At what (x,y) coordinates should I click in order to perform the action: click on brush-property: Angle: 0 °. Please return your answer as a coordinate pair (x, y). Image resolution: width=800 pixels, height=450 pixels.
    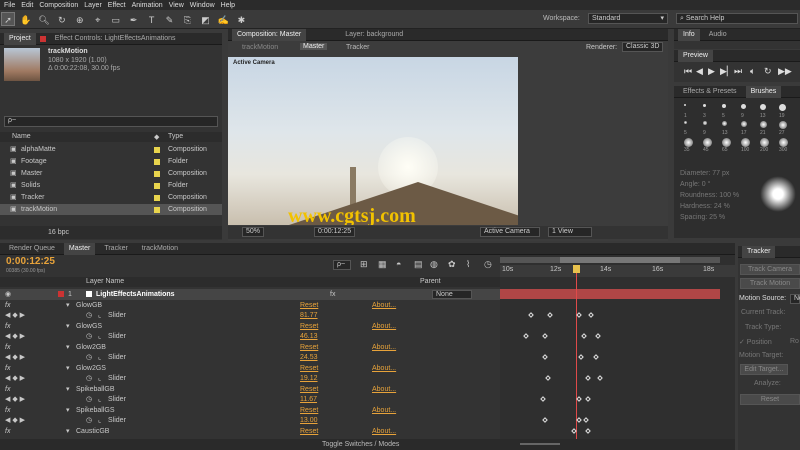
    Looking at the image, I should click on (695, 184).